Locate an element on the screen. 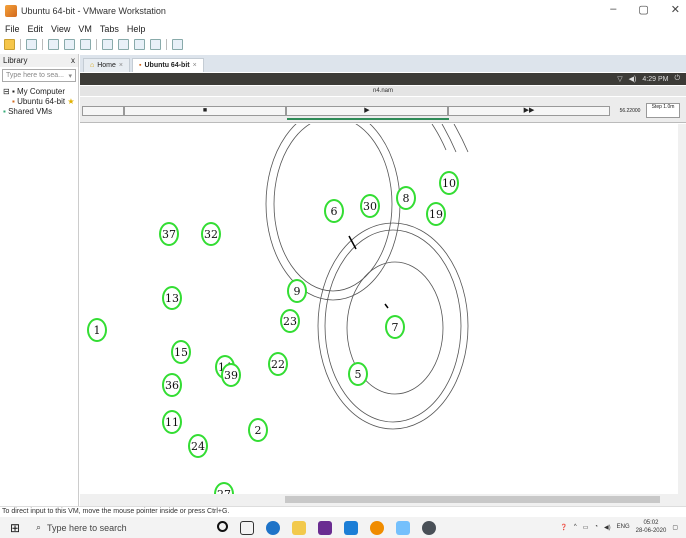 The width and height of the screenshot is (686, 538). stop-button: ■ is located at coordinates (205, 111).